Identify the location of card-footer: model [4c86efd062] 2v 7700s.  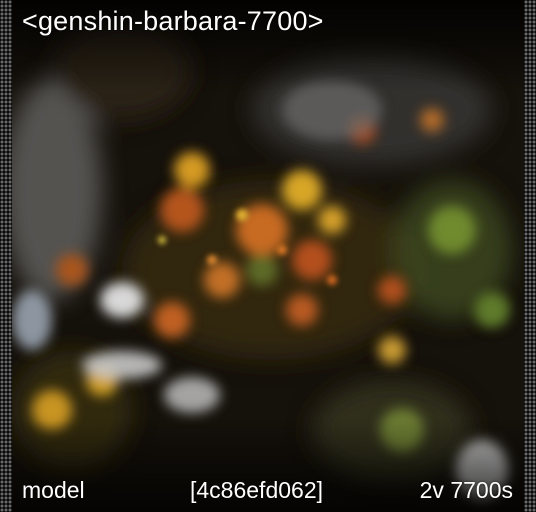
(268, 493).